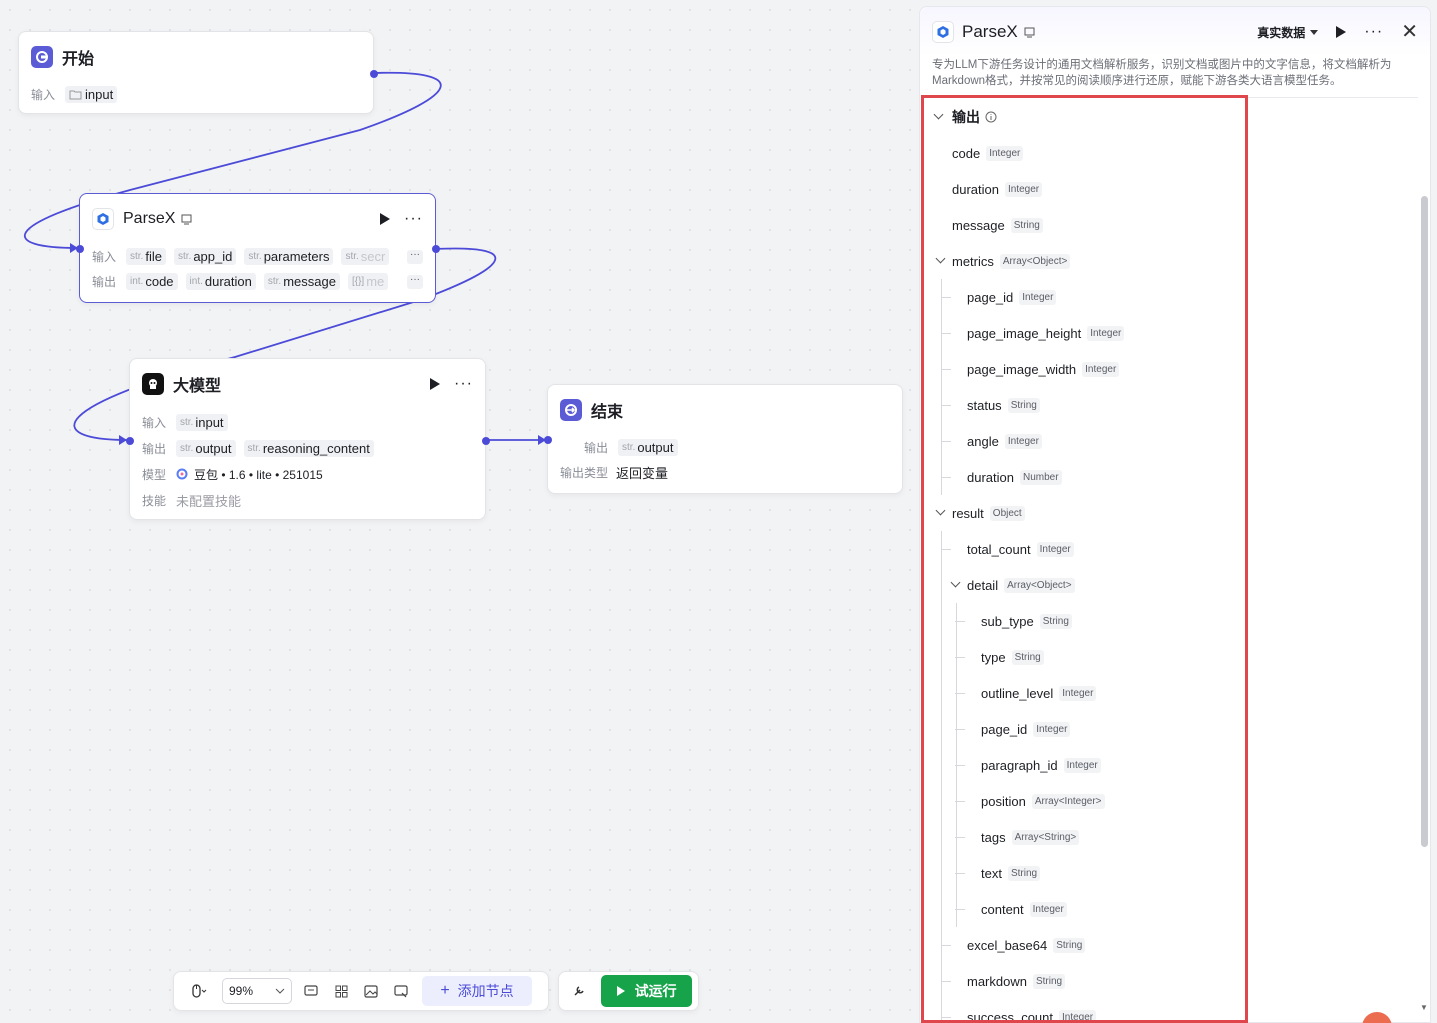  I want to click on panel-scrollbar, so click(1424, 521).